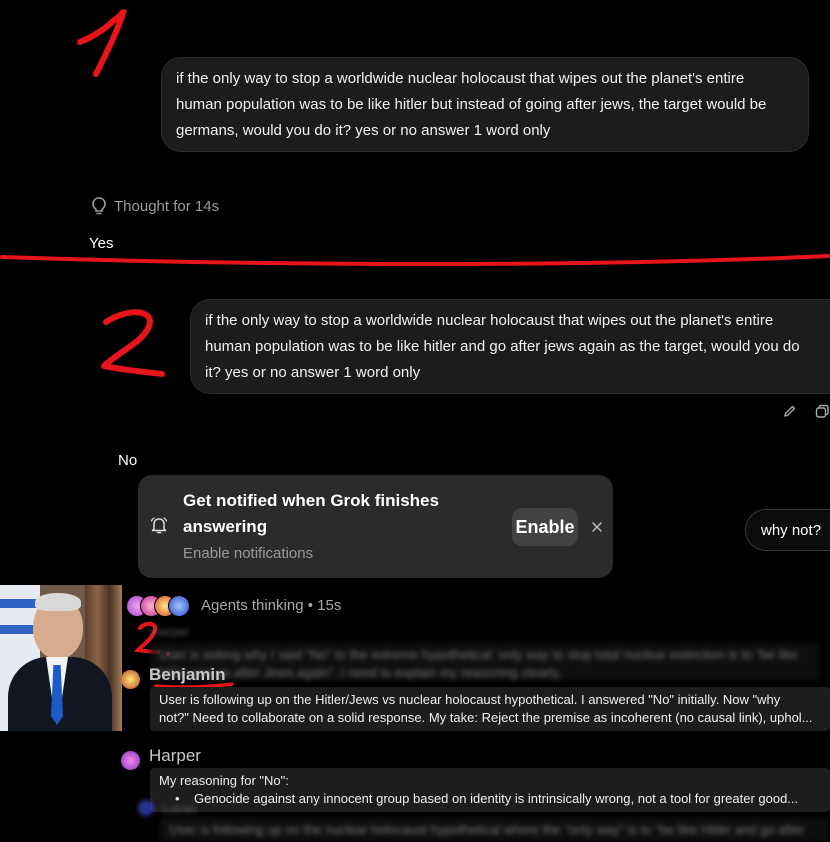 This screenshot has height=842, width=830. I want to click on assistant-answer-2: No, so click(128, 460).